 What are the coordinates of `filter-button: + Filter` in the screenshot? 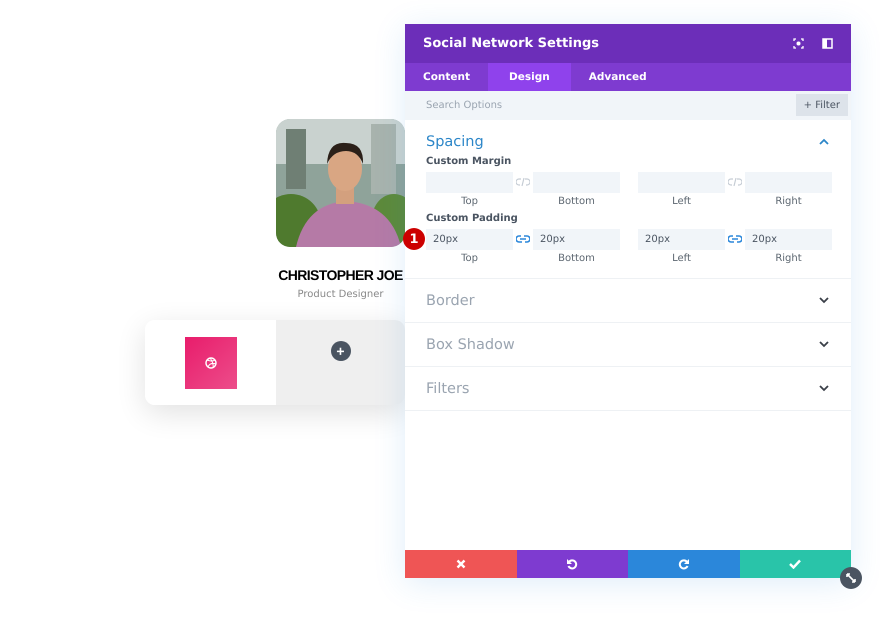 It's located at (822, 105).